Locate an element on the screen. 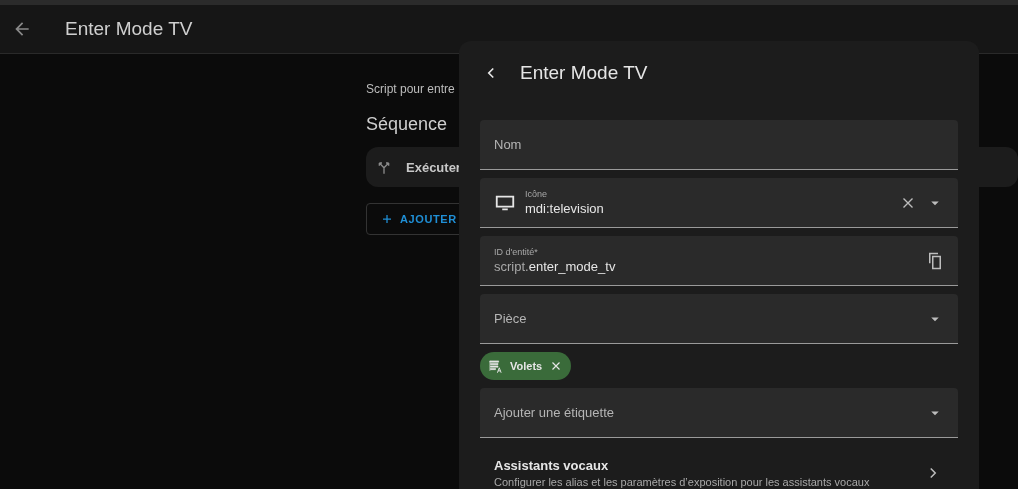  copy-icon is located at coordinates (935, 260).